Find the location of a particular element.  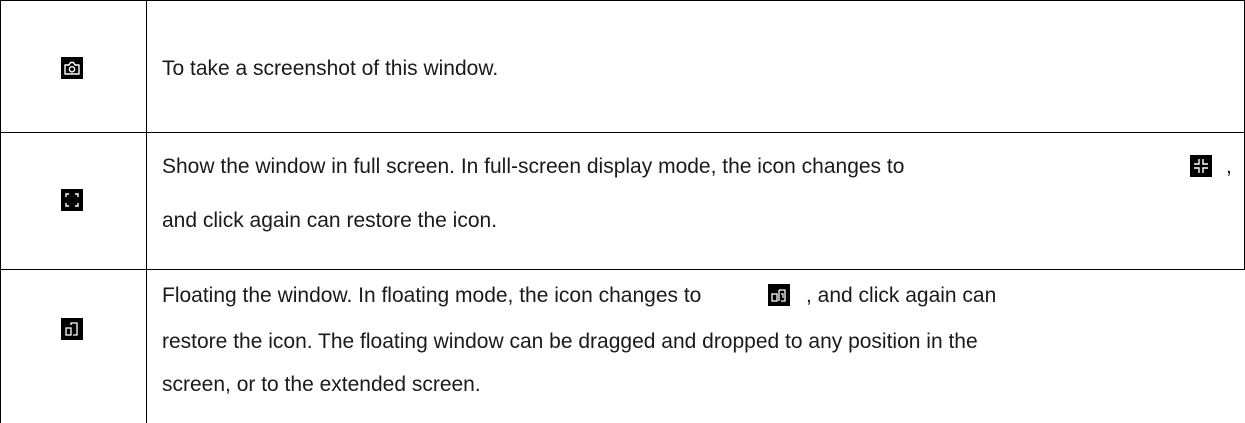

exit-fullscreen-icon is located at coordinates (1201, 166).